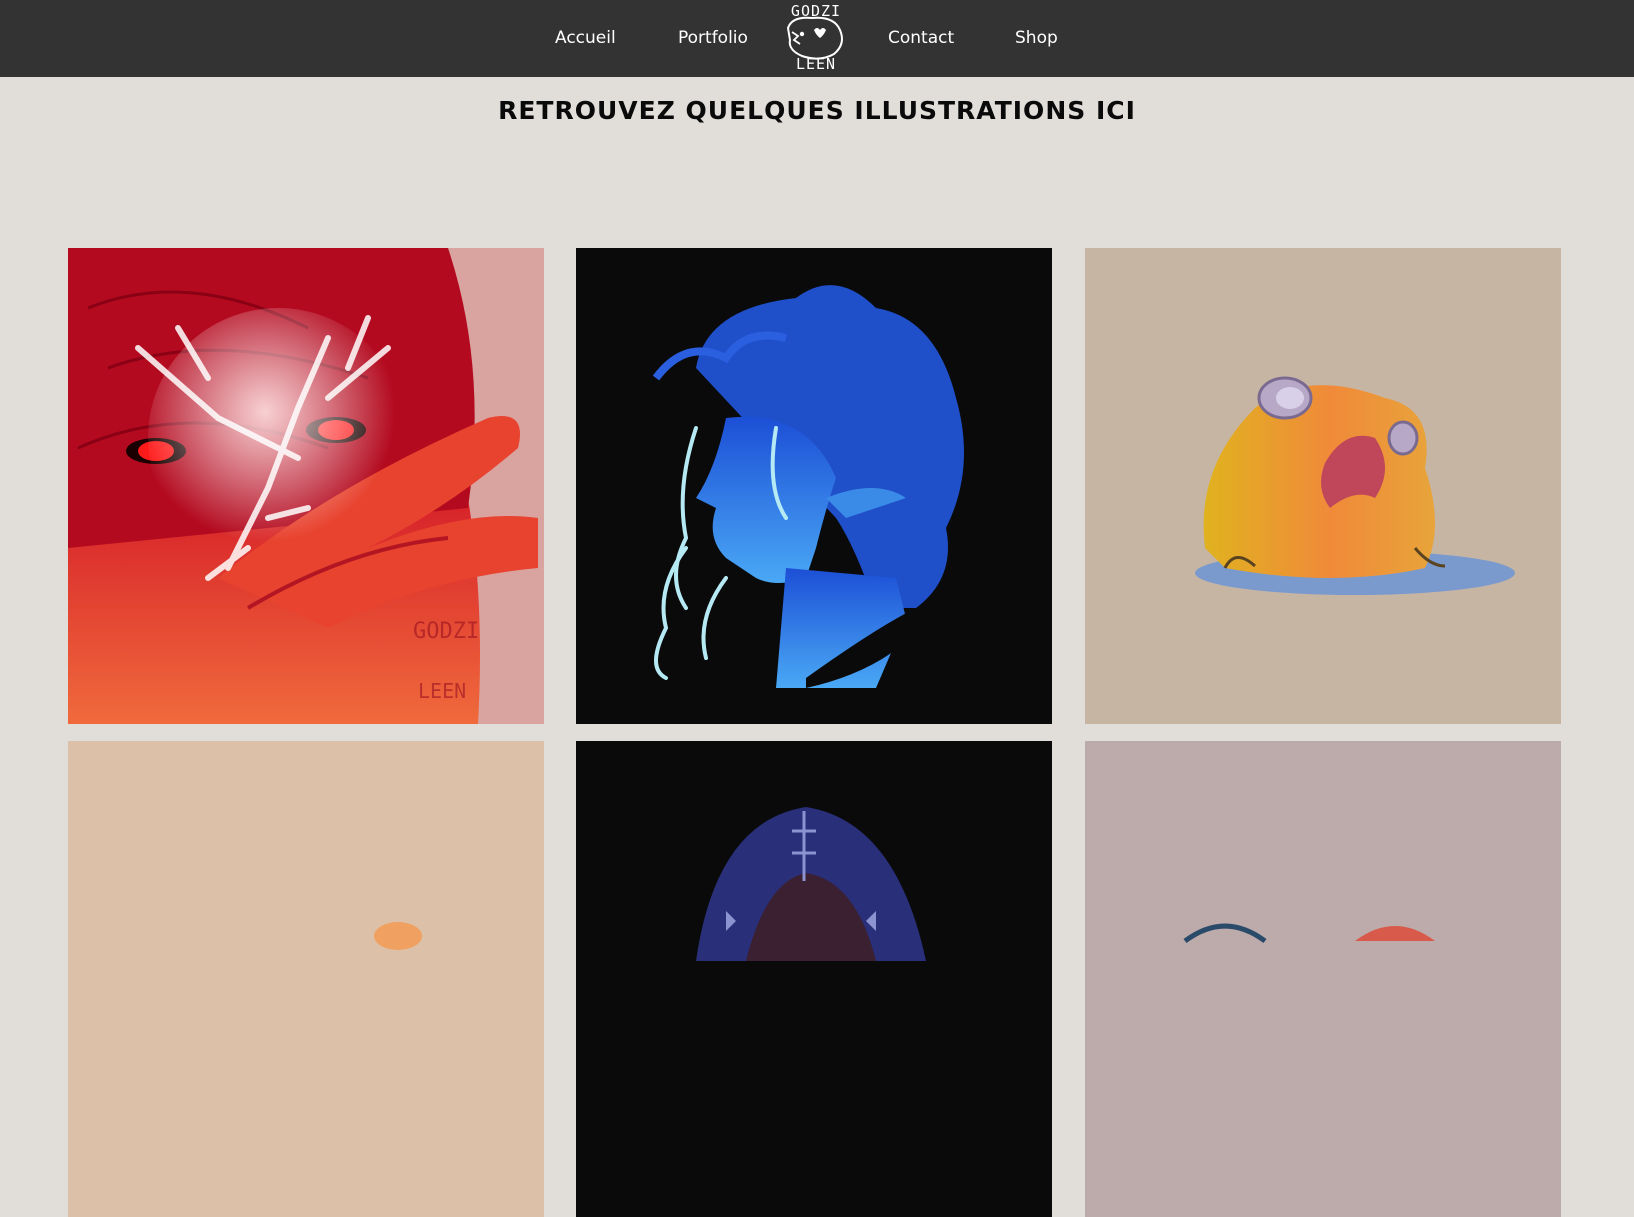 The width and height of the screenshot is (1634, 1217). What do you see at coordinates (442, 691) in the screenshot?
I see `watermark-bottom: LEEN` at bounding box center [442, 691].